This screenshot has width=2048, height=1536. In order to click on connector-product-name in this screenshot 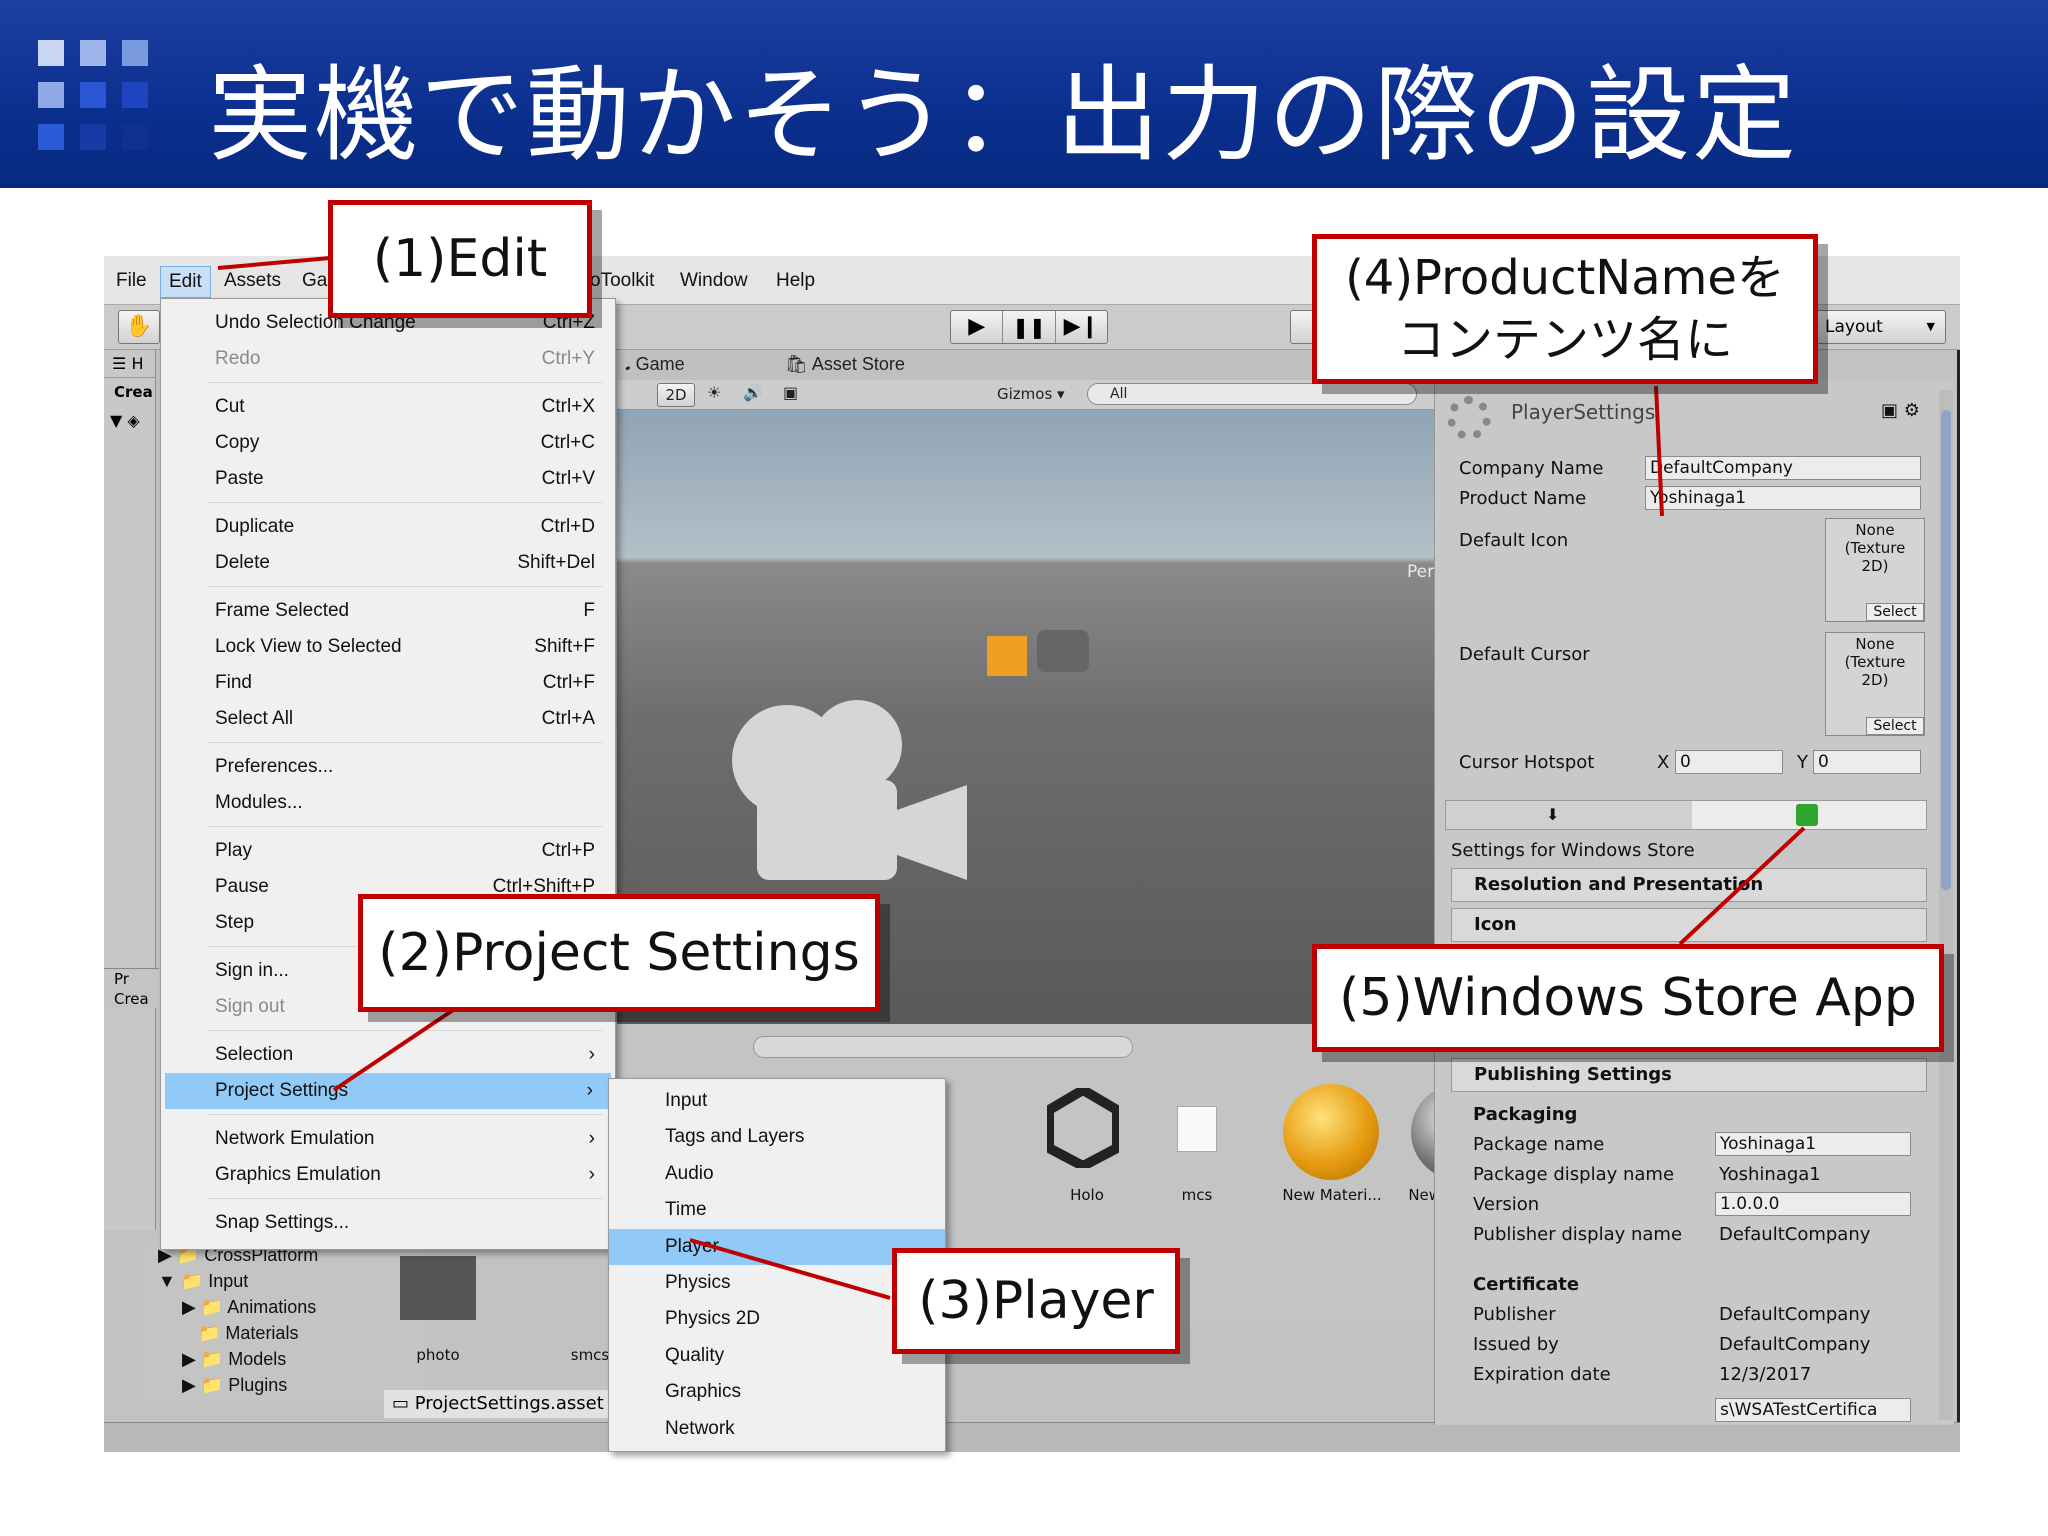, I will do `click(1659, 451)`.